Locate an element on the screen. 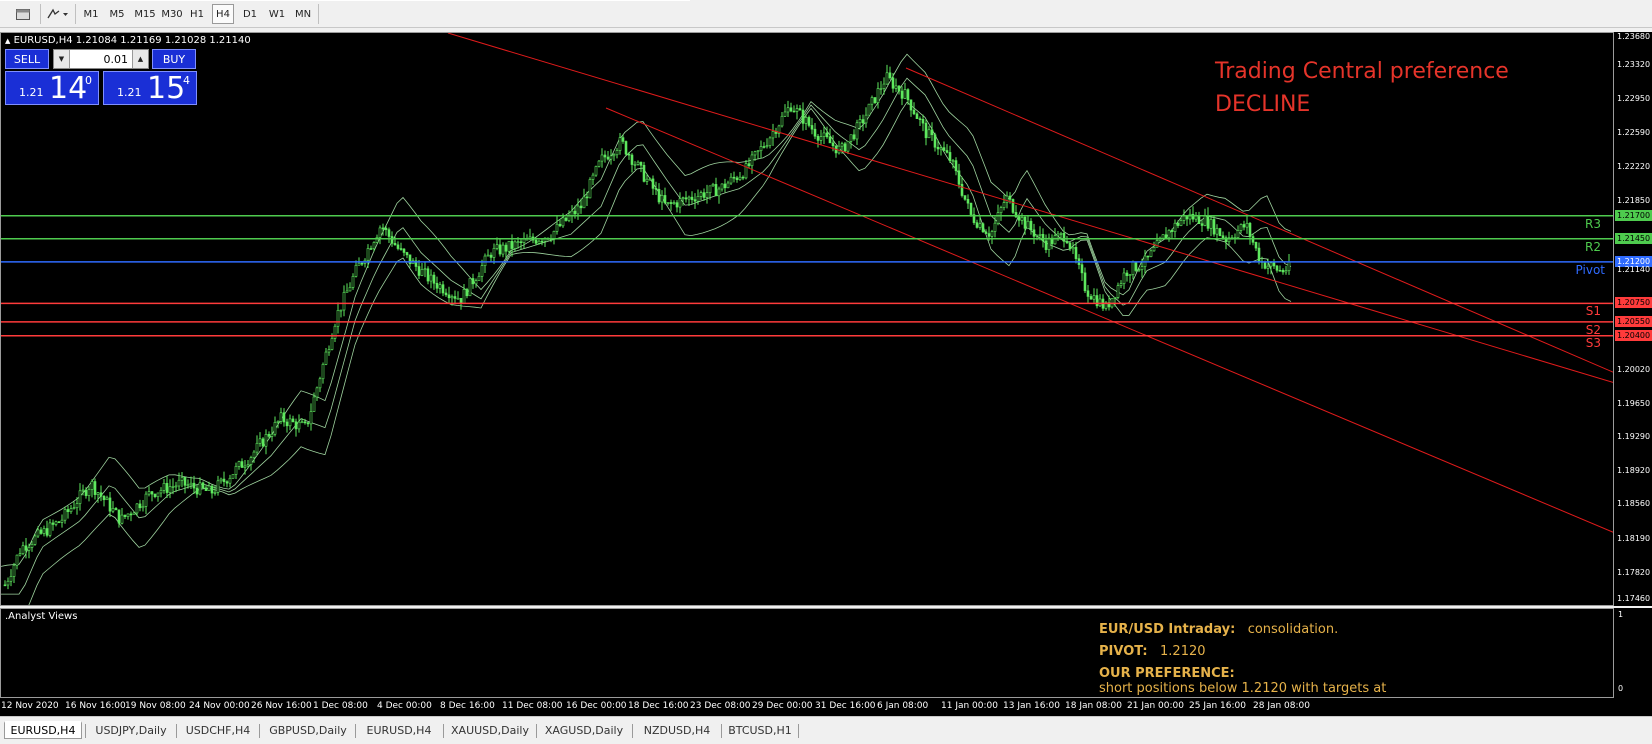 The width and height of the screenshot is (1652, 744). price-axis-label: 1.17460 is located at coordinates (1634, 598).